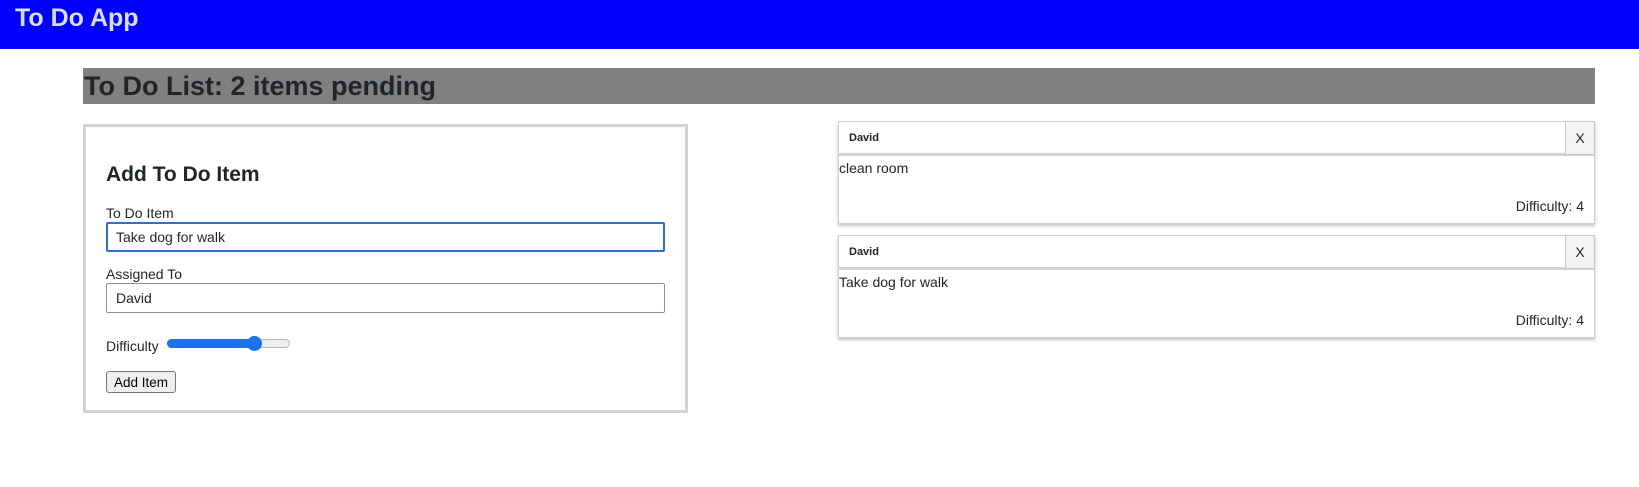 The height and width of the screenshot is (487, 1639). Describe the element at coordinates (140, 213) in the screenshot. I see `todo-item-label: To Do Item` at that location.